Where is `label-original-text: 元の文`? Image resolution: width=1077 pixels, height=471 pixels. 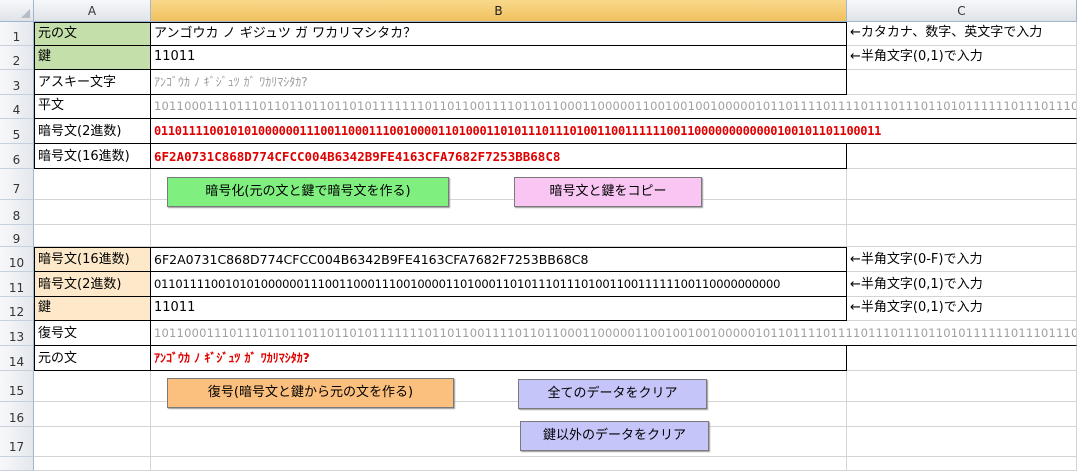 label-original-text: 元の文 is located at coordinates (92, 34).